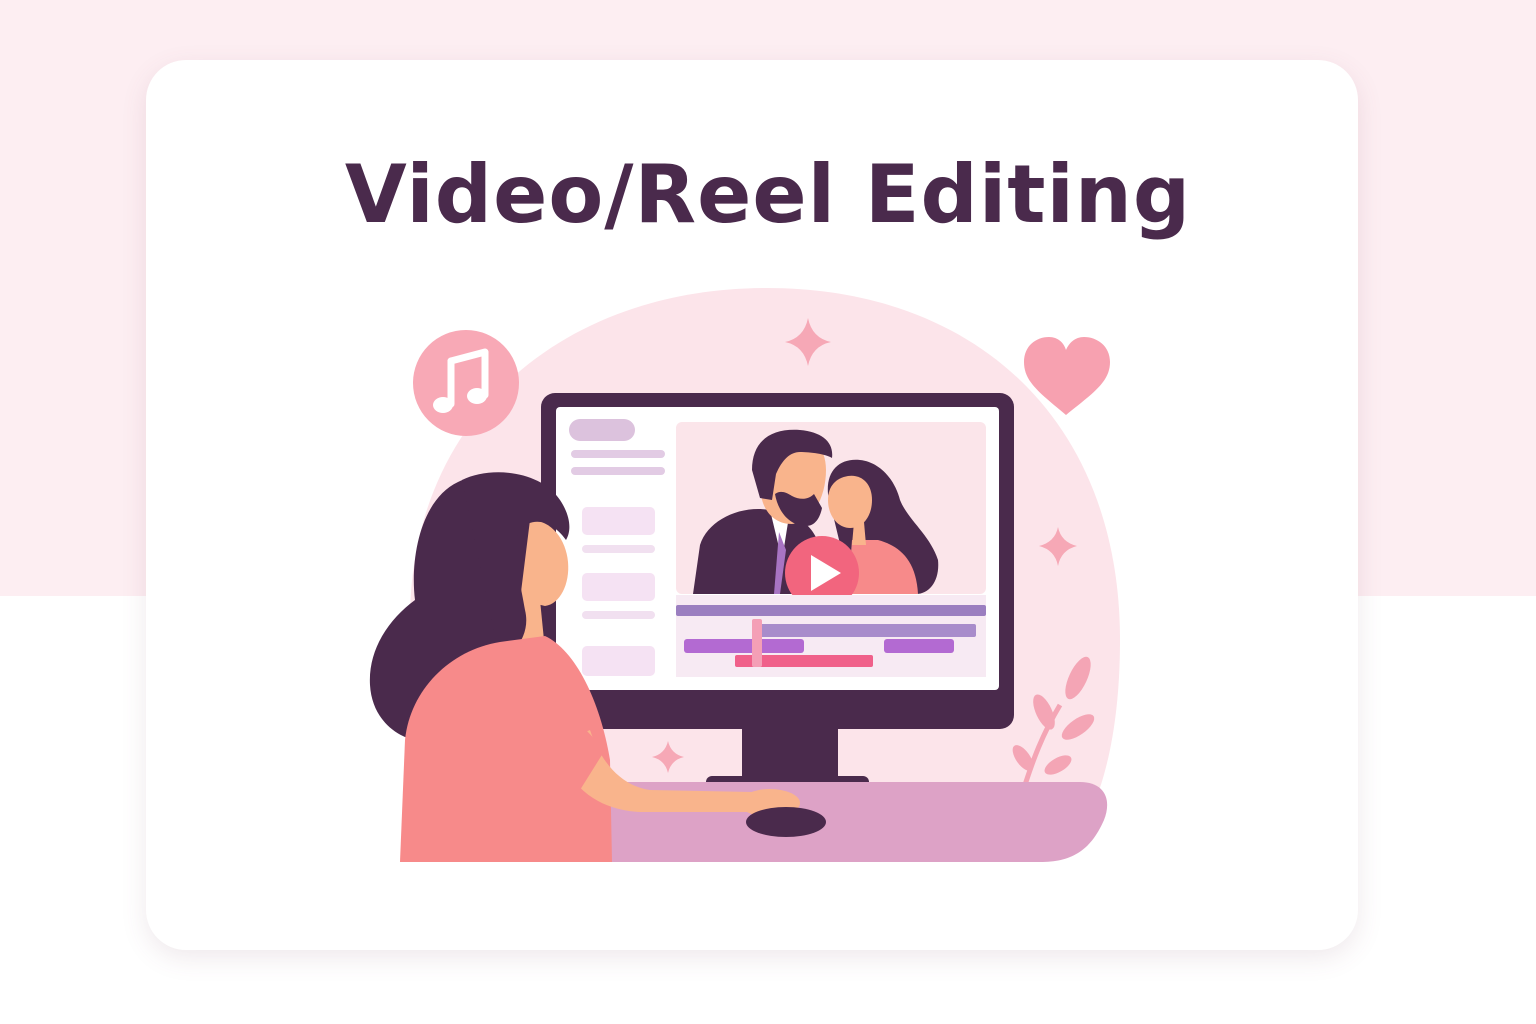  What do you see at coordinates (466, 383) in the screenshot?
I see `music-note-icon` at bounding box center [466, 383].